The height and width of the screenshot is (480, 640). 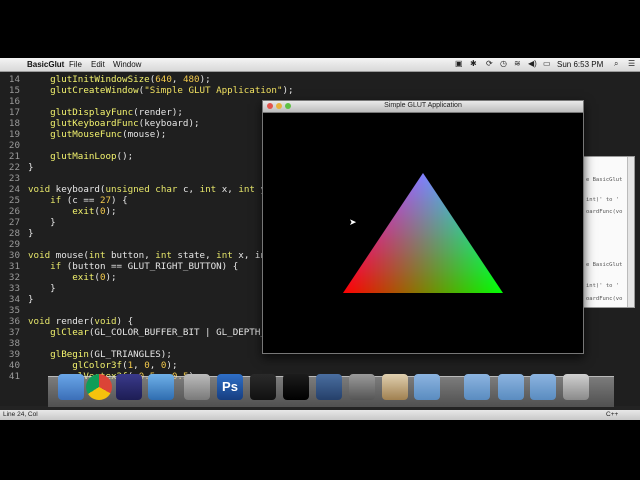 What do you see at coordinates (503, 63) in the screenshot?
I see `time-machine-icon: ◷` at bounding box center [503, 63].